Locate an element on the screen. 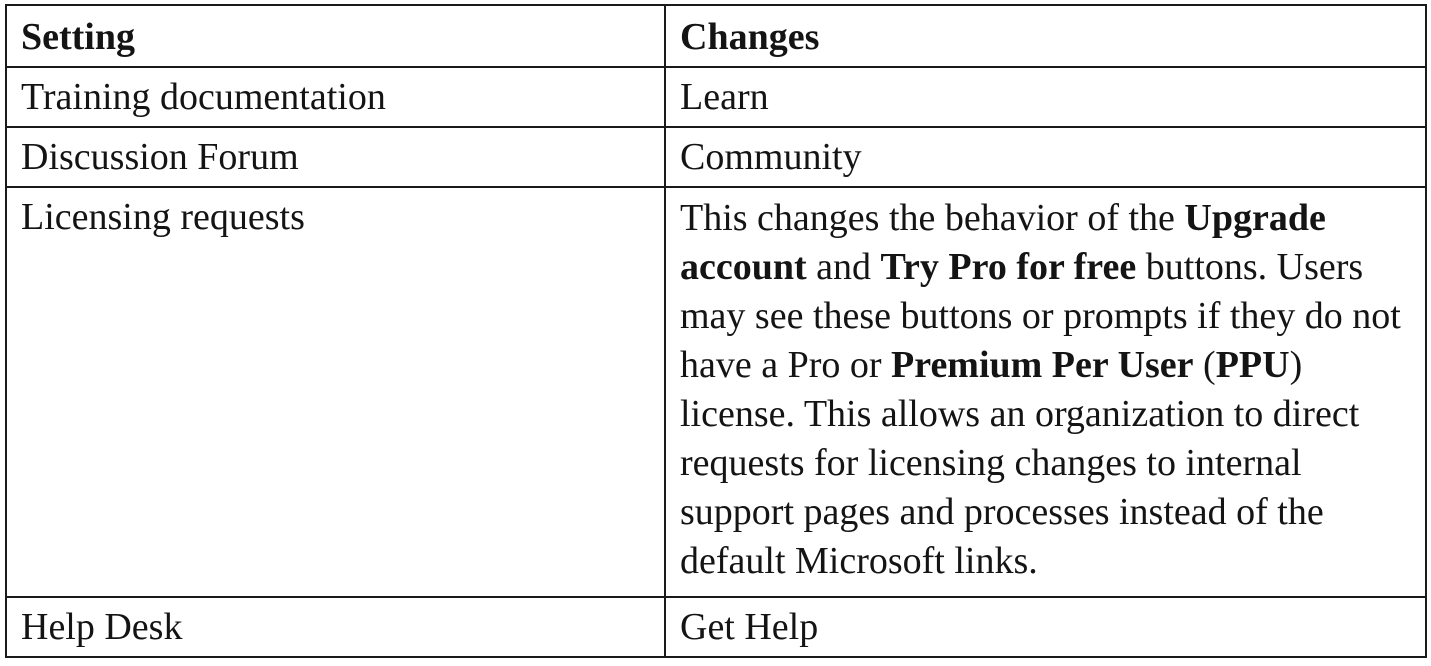 The height and width of the screenshot is (666, 1431). changes-text: This changes the behavior of the is located at coordinates (932, 218).